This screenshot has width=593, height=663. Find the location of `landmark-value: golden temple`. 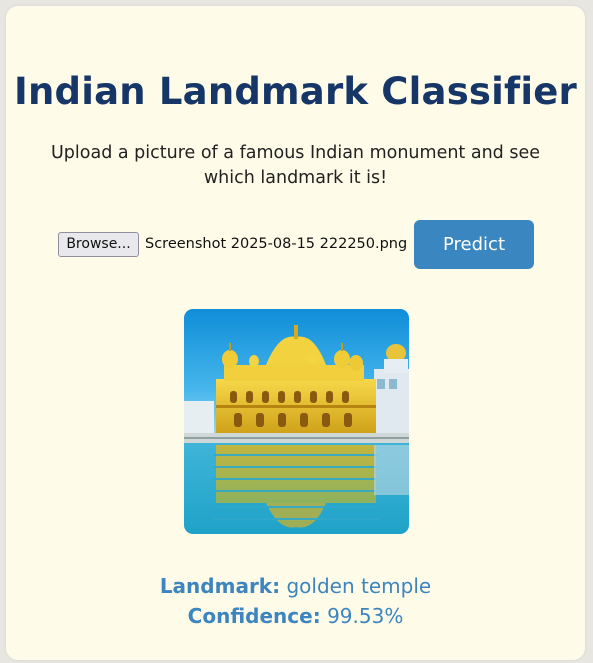

landmark-value: golden temple is located at coordinates (359, 586).